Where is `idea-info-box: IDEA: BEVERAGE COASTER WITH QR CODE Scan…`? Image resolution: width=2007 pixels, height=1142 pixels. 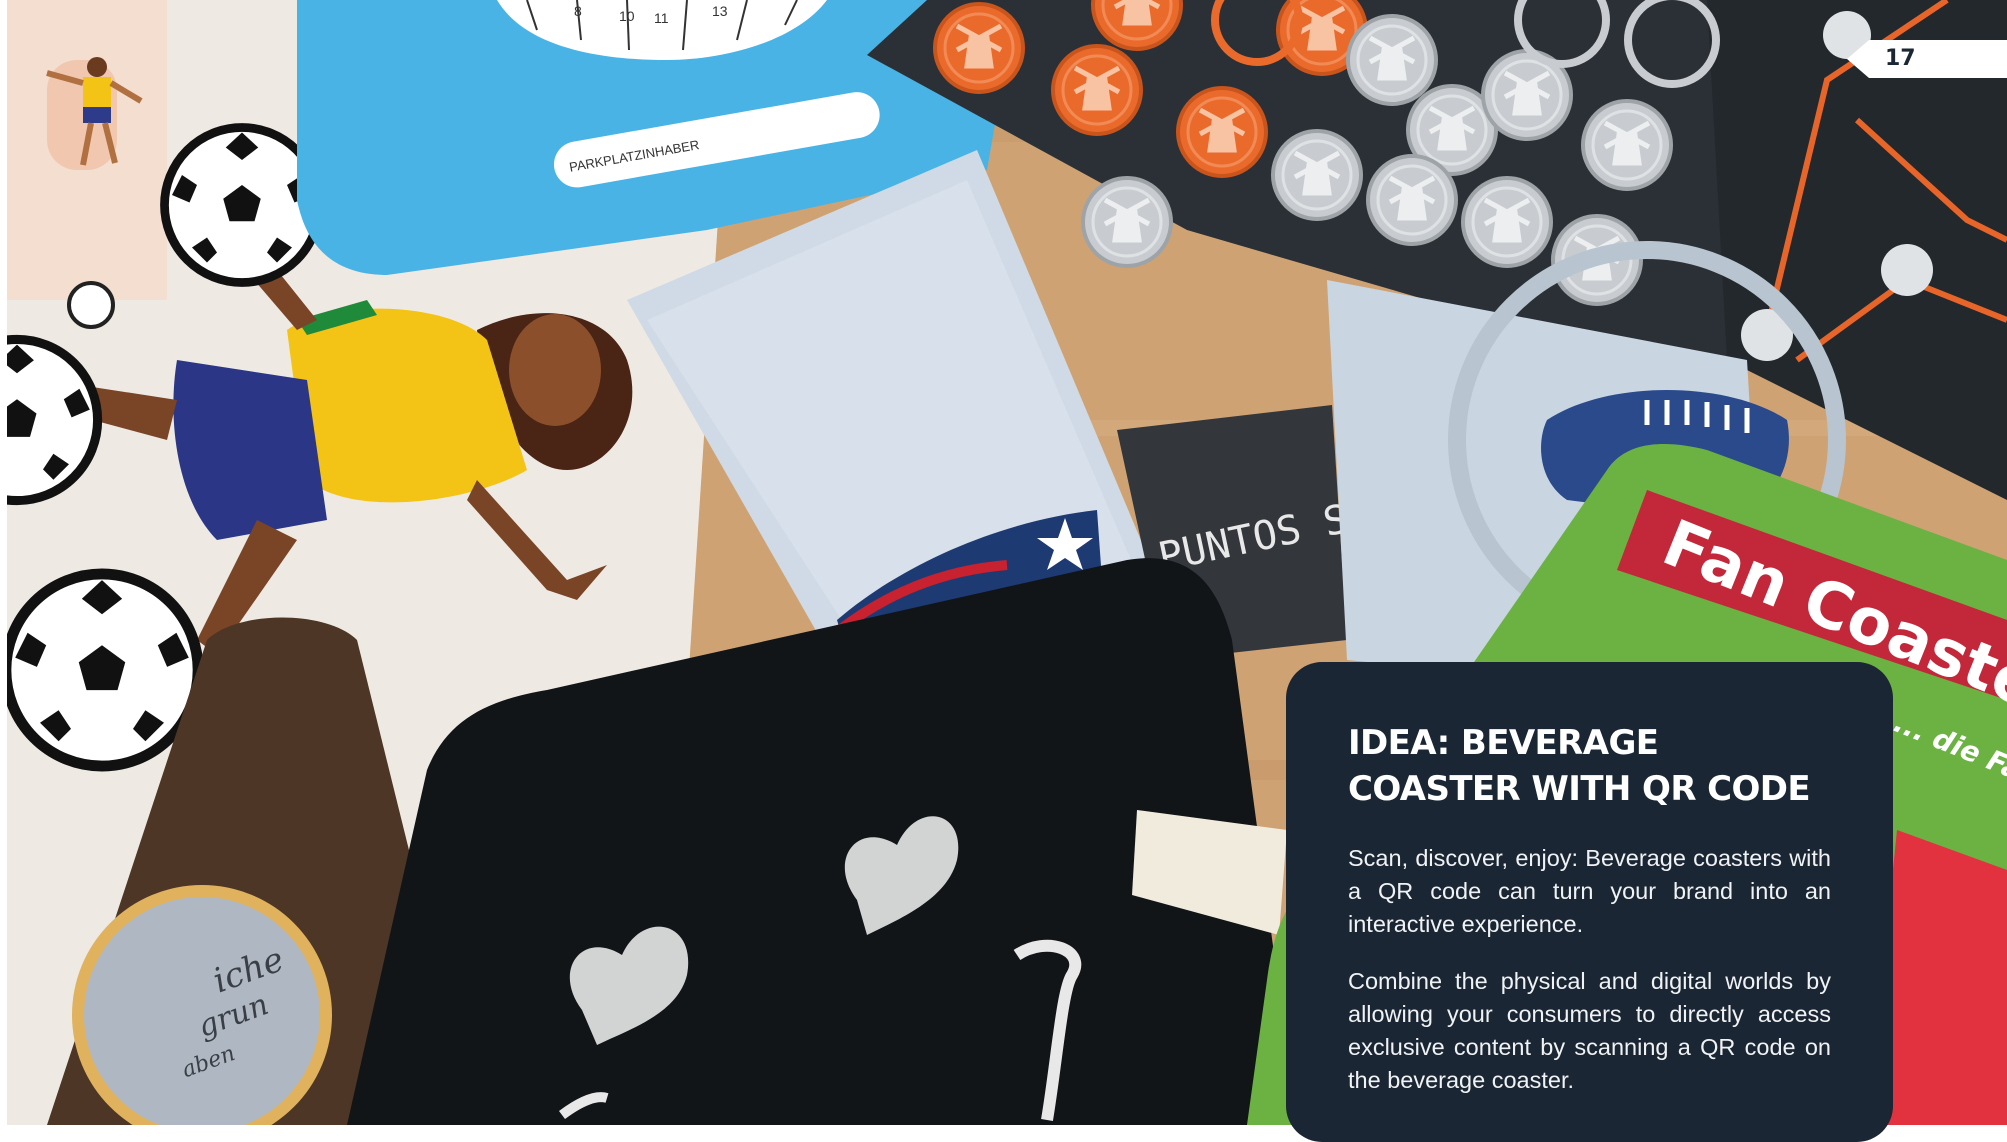 idea-info-box: IDEA: BEVERAGE COASTER WITH QR CODE Scan… is located at coordinates (1589, 902).